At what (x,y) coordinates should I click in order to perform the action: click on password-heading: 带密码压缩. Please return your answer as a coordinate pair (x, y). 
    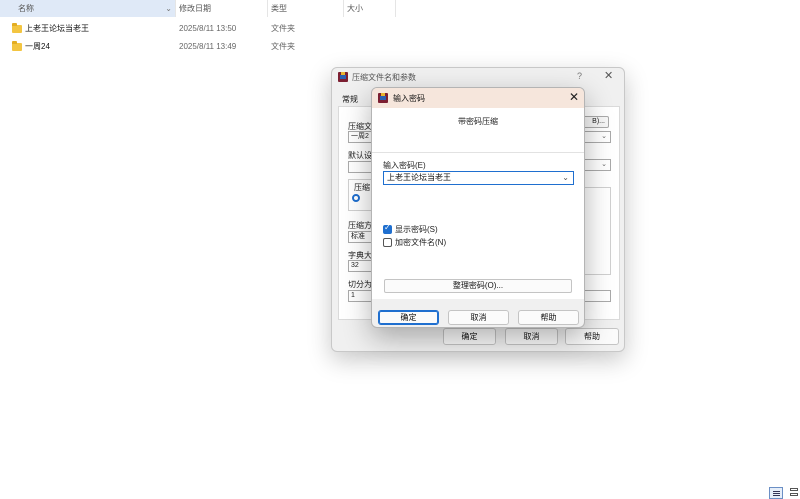
    Looking at the image, I should click on (478, 121).